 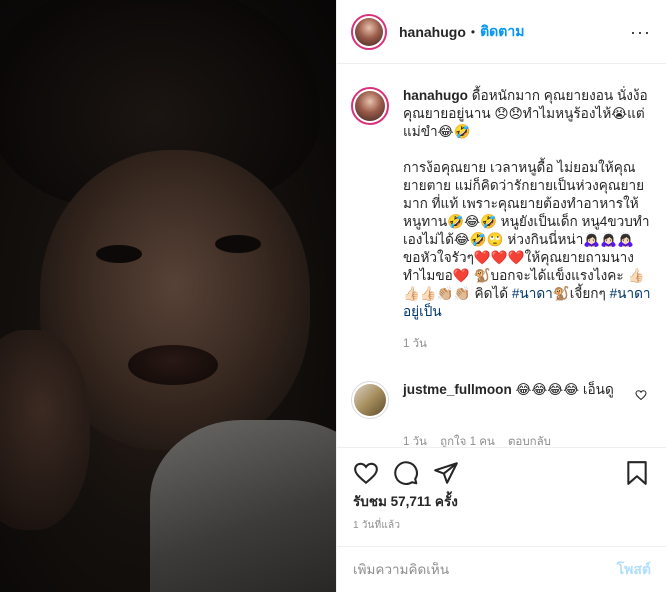 What do you see at coordinates (640, 32) in the screenshot?
I see `more-icon: ···` at bounding box center [640, 32].